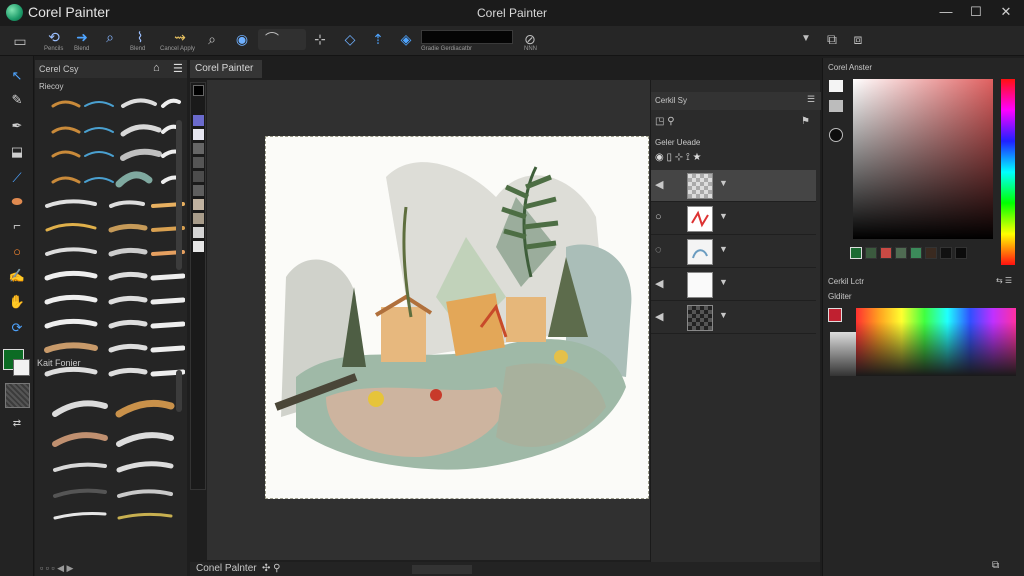 The image size is (1024, 576). What do you see at coordinates (530, 49) in the screenshot?
I see `gradient-suffix-label: NNN` at bounding box center [530, 49].